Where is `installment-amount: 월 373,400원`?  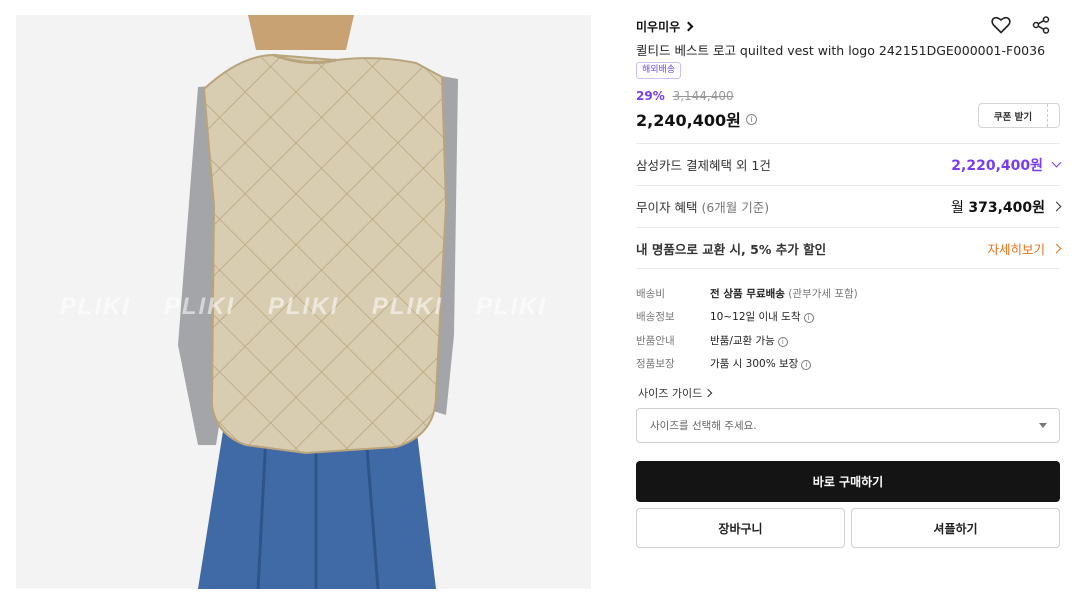
installment-amount: 월 373,400원 is located at coordinates (998, 207).